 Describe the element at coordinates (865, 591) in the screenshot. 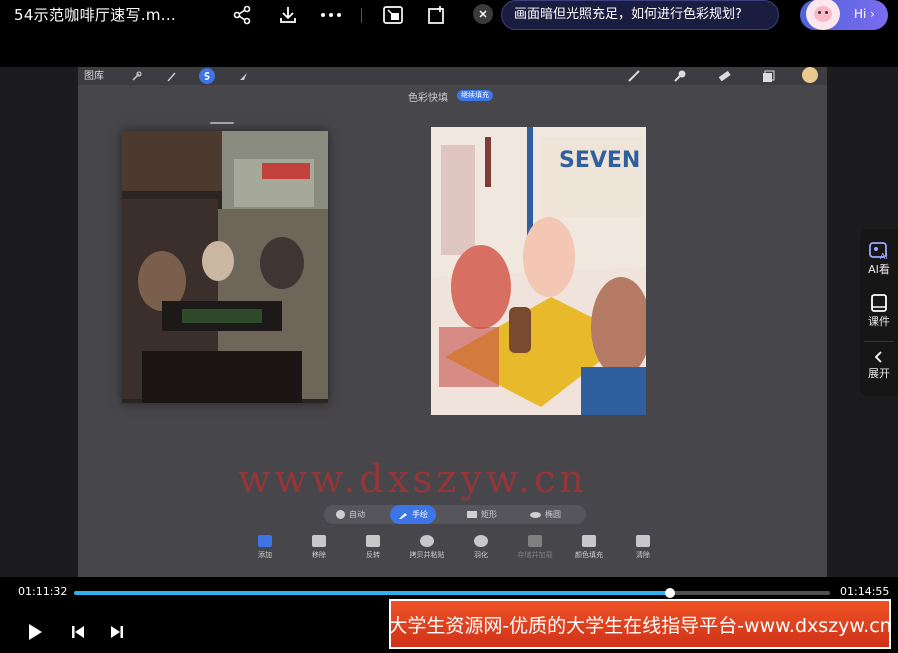

I see `total-time: 01:14:55` at that location.